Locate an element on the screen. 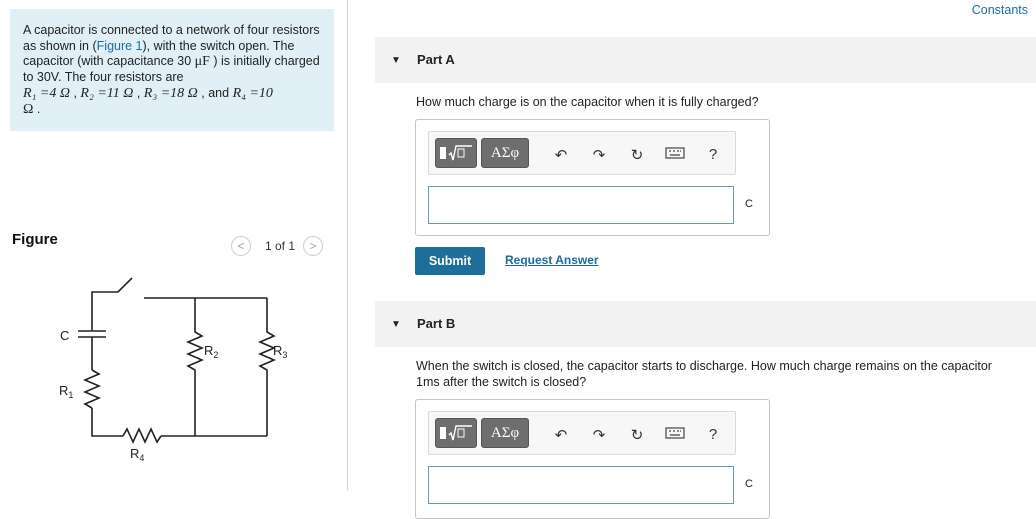 Image resolution: width=1036 pixels, height=519 pixels. prev-figure-button: < is located at coordinates (241, 246).